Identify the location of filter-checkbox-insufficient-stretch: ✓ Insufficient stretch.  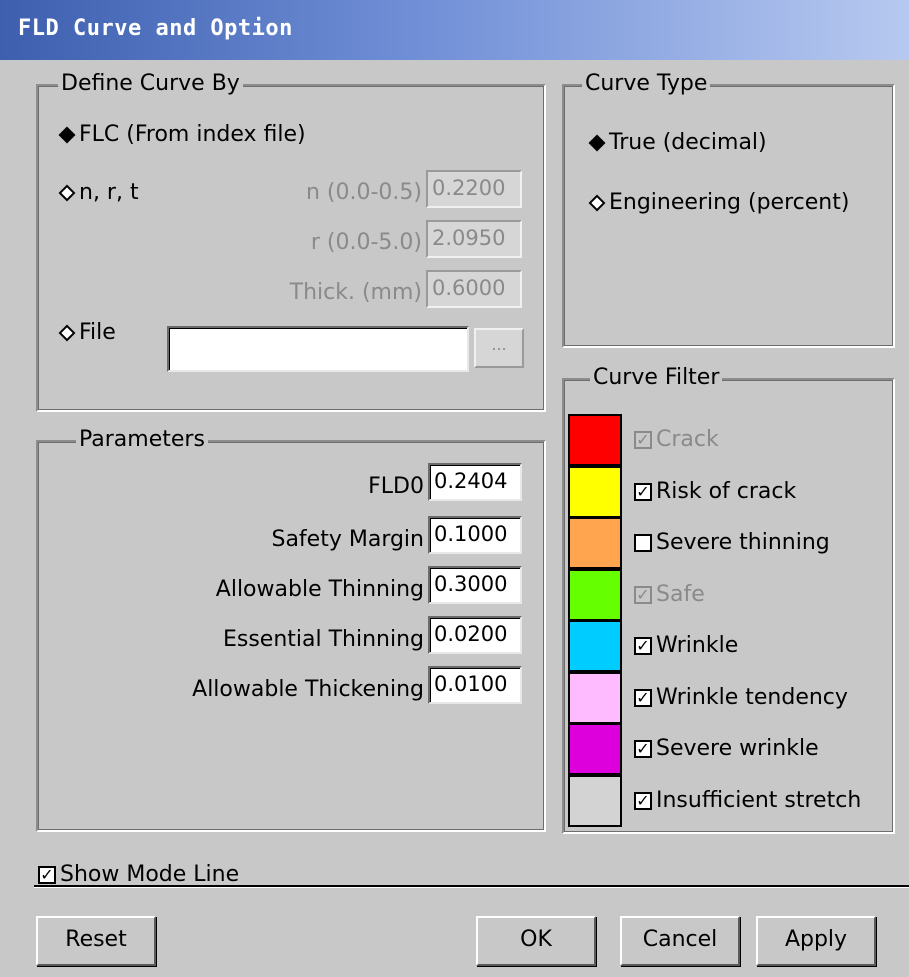
(747, 801).